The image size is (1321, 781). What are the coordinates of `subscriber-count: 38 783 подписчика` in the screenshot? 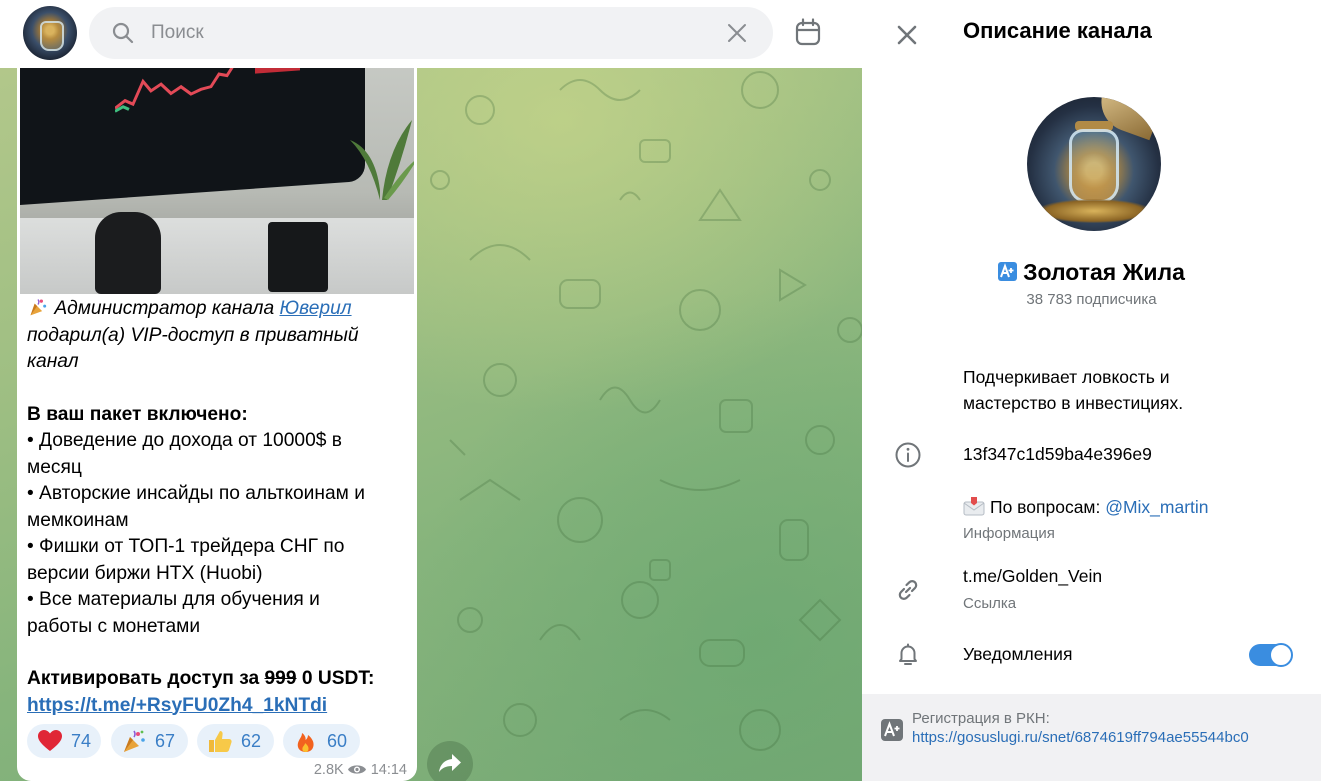 It's located at (1091, 299).